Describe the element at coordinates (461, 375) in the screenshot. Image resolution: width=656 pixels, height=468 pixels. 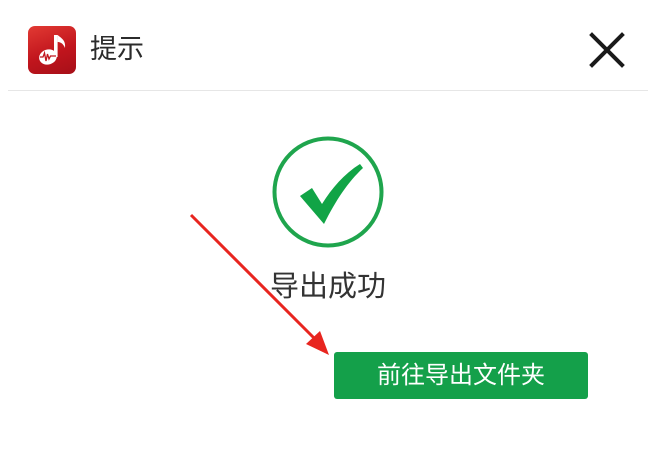
I see `open-export-folder-button: 前往导出文件夹` at that location.